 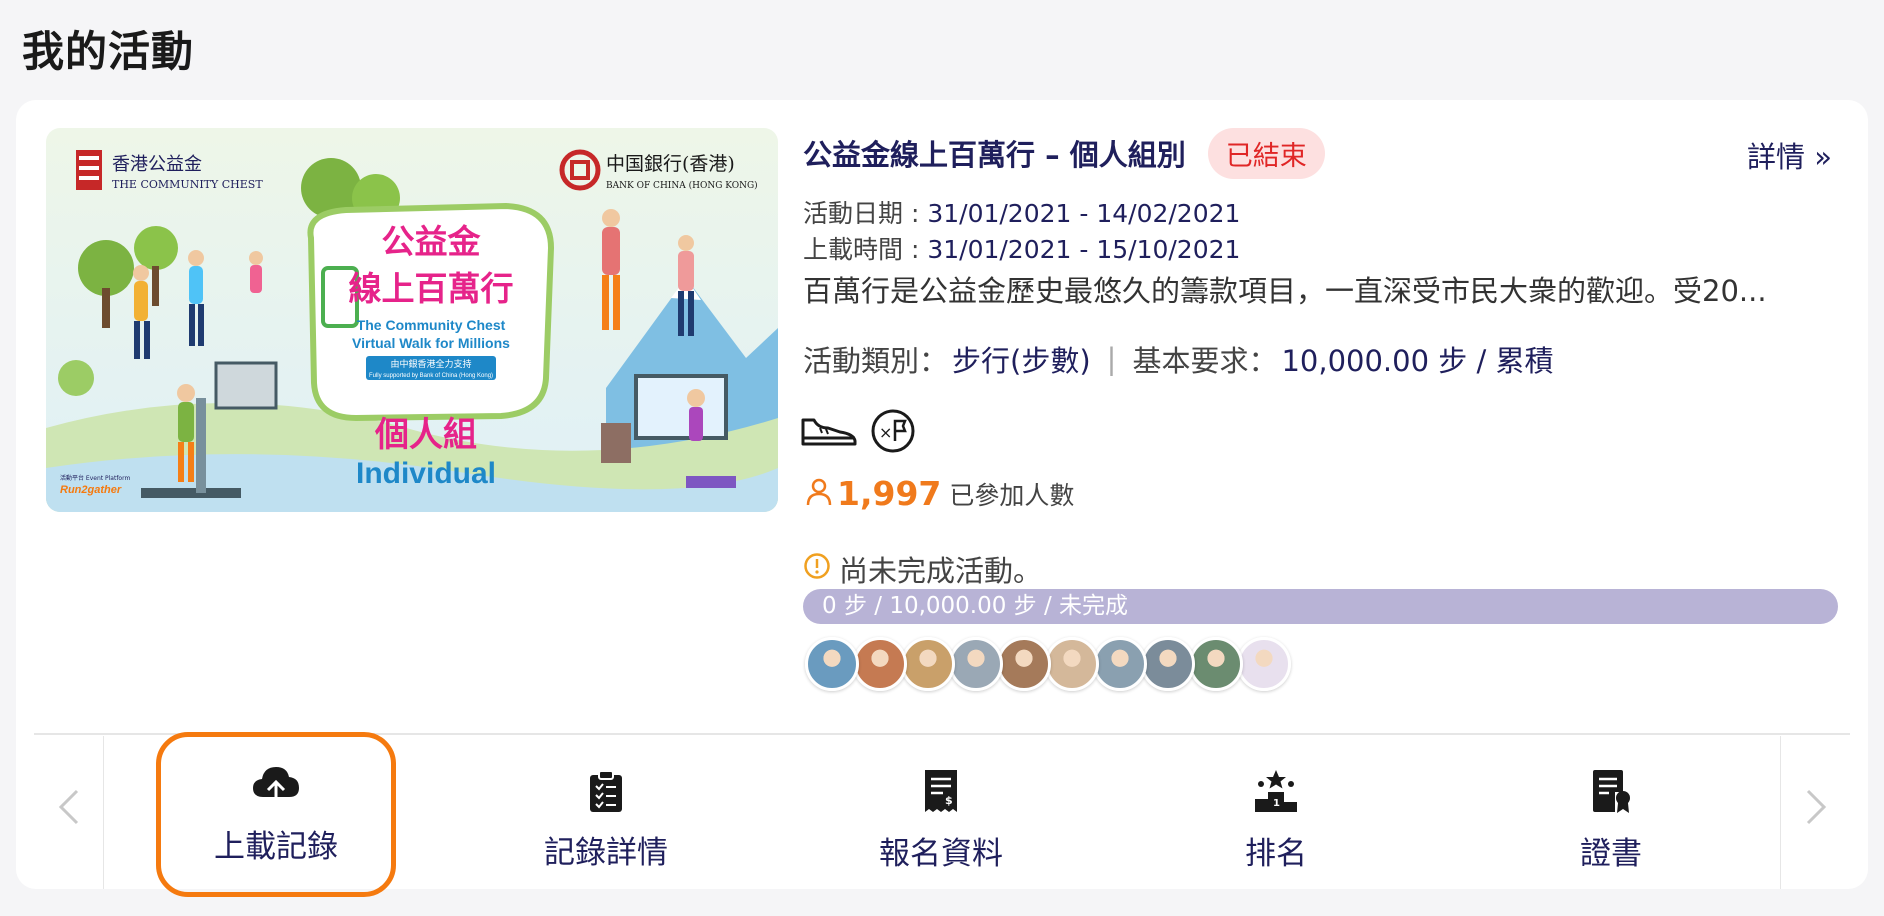 What do you see at coordinates (876, 361) in the screenshot?
I see `category-label: 活動類別：` at bounding box center [876, 361].